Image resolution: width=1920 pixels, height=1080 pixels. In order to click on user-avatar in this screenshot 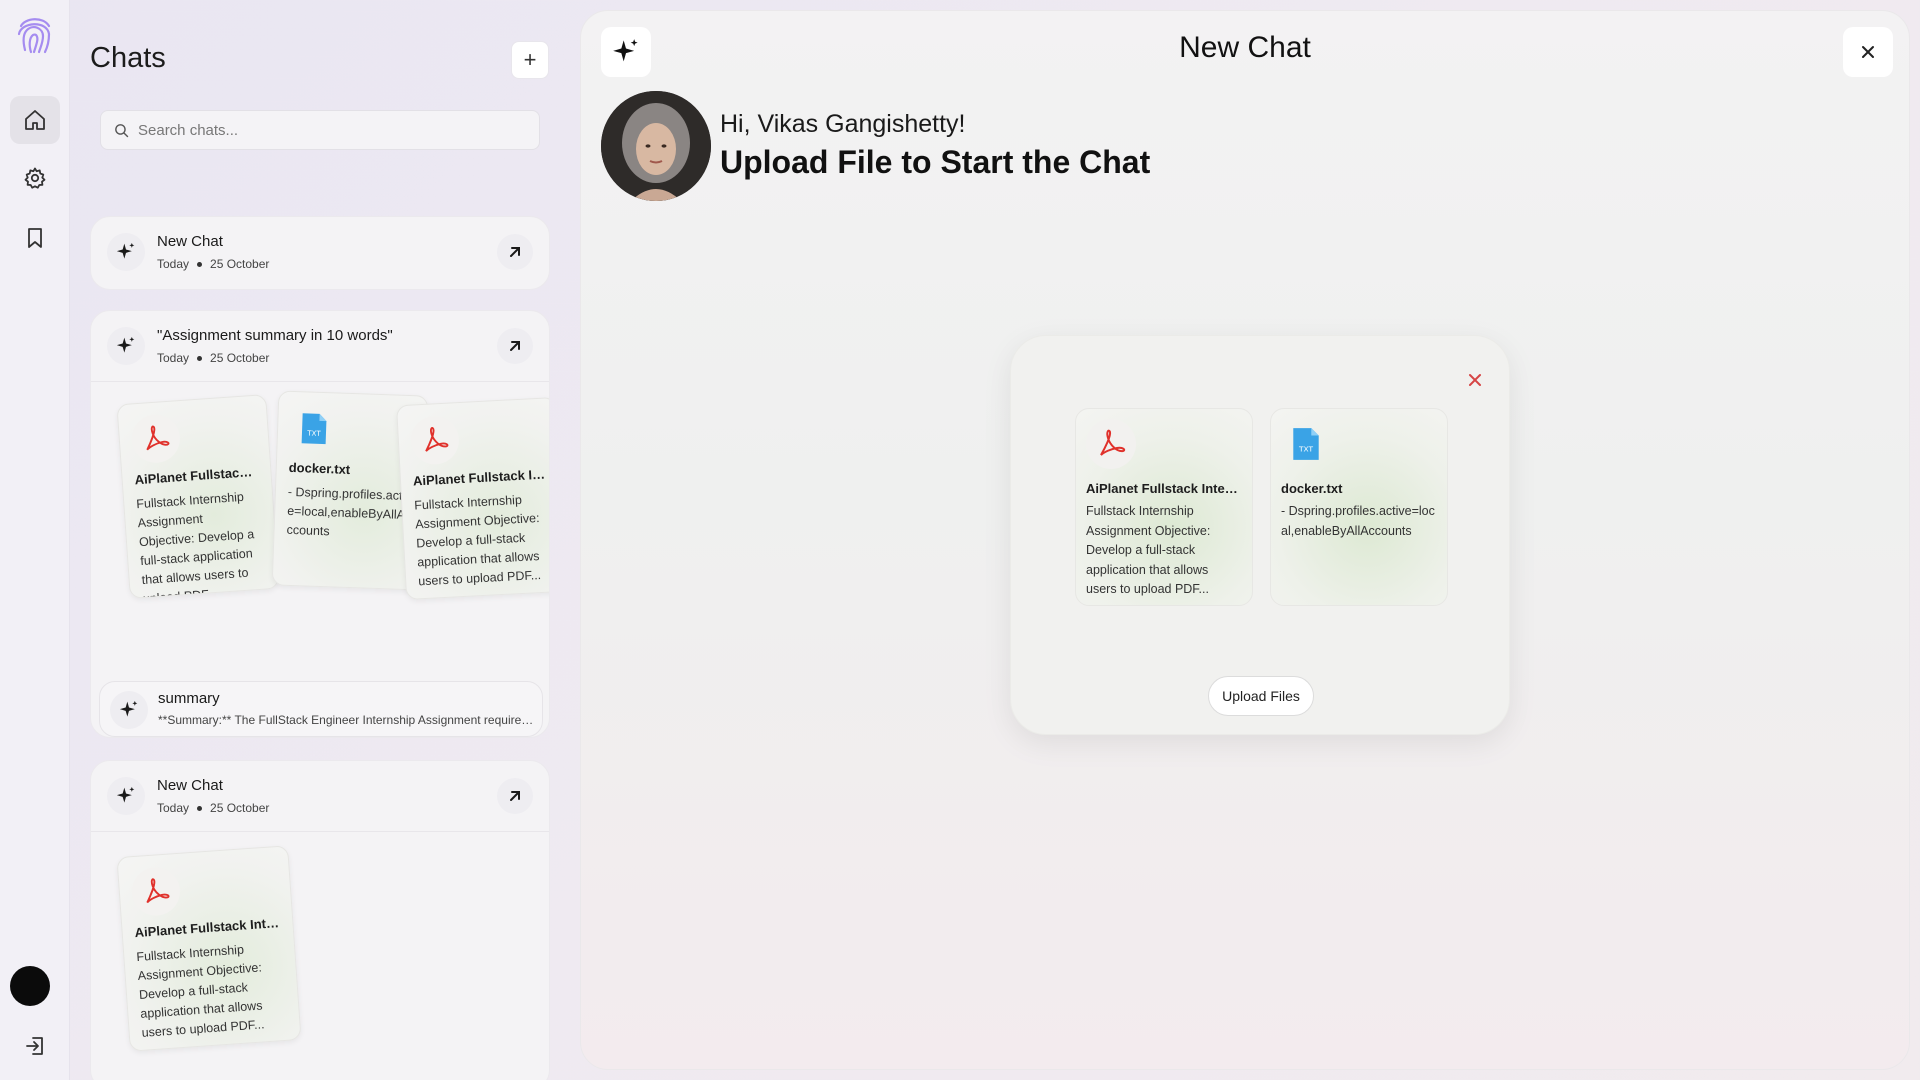, I will do `click(656, 146)`.